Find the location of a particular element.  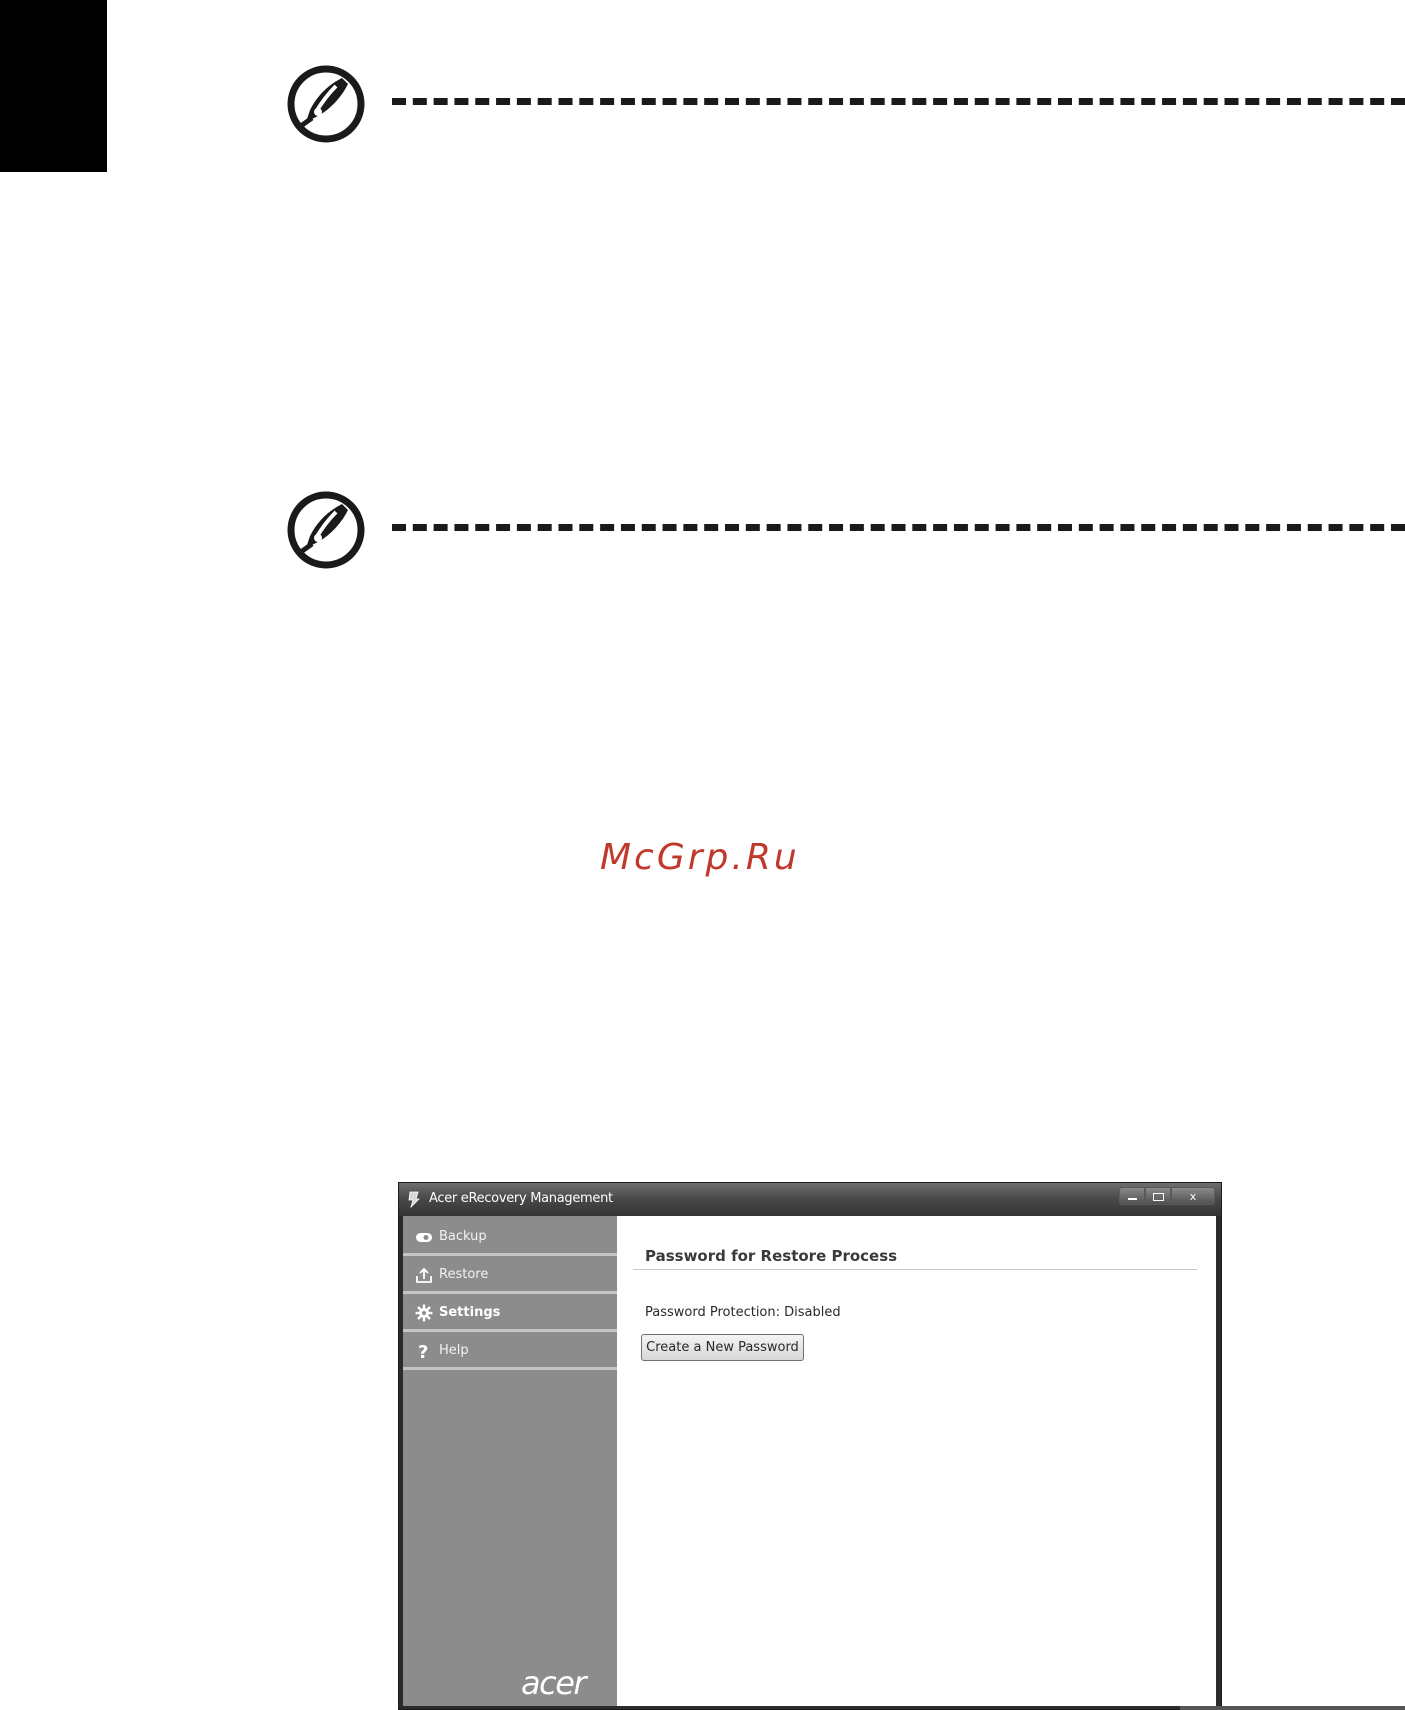

page-title: Password for Restore Process is located at coordinates (771, 1256).